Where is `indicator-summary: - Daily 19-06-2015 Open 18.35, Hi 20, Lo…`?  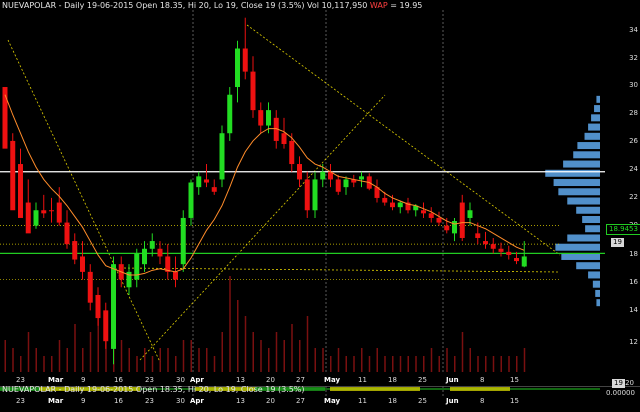 indicator-summary: - Daily 19-06-2015 Open 18.35, Hi 20, Lo… is located at coordinates (181, 389).